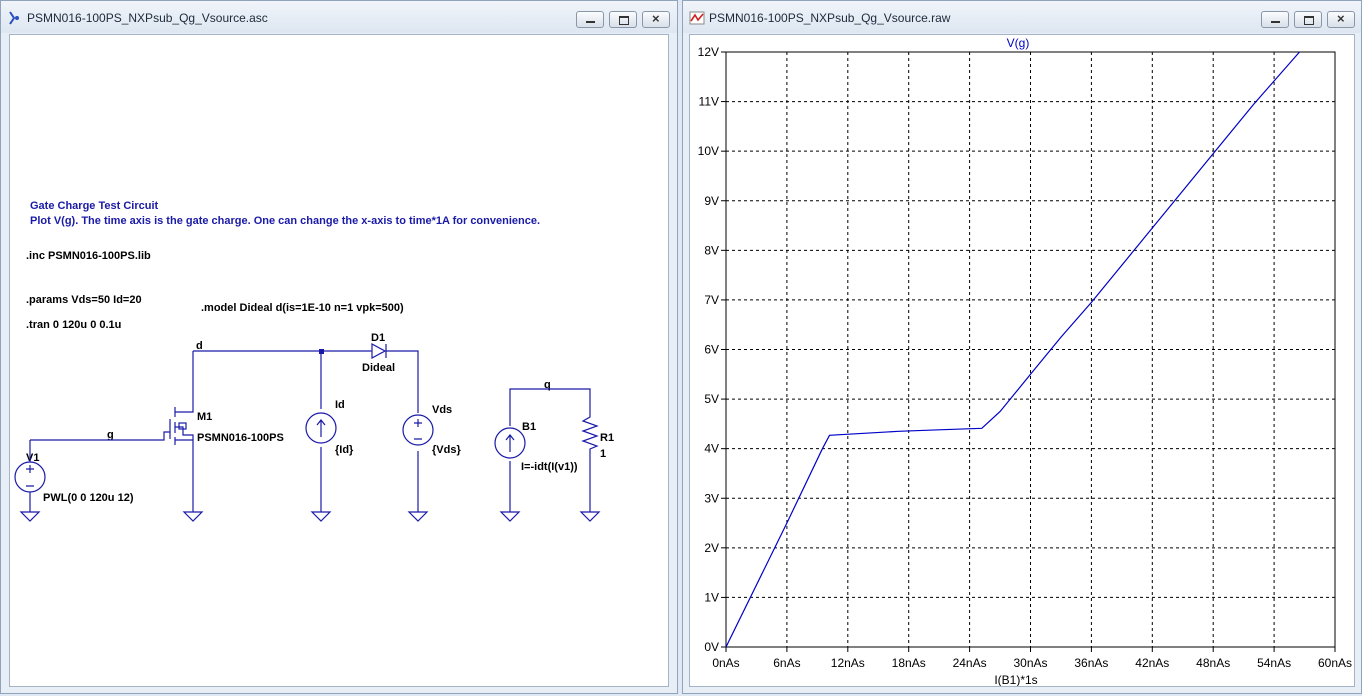 The width and height of the screenshot is (1362, 696). I want to click on y-tick-label: 3V, so click(711, 498).